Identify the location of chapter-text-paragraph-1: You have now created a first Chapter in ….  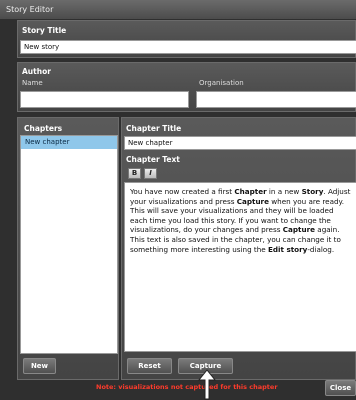
(240, 211).